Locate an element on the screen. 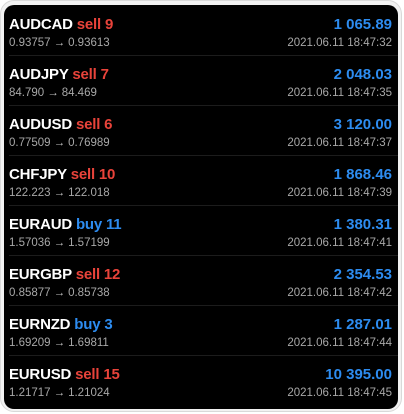 Image resolution: width=404 pixels, height=414 pixels. position-symbol: EURGBP is located at coordinates (40, 274).